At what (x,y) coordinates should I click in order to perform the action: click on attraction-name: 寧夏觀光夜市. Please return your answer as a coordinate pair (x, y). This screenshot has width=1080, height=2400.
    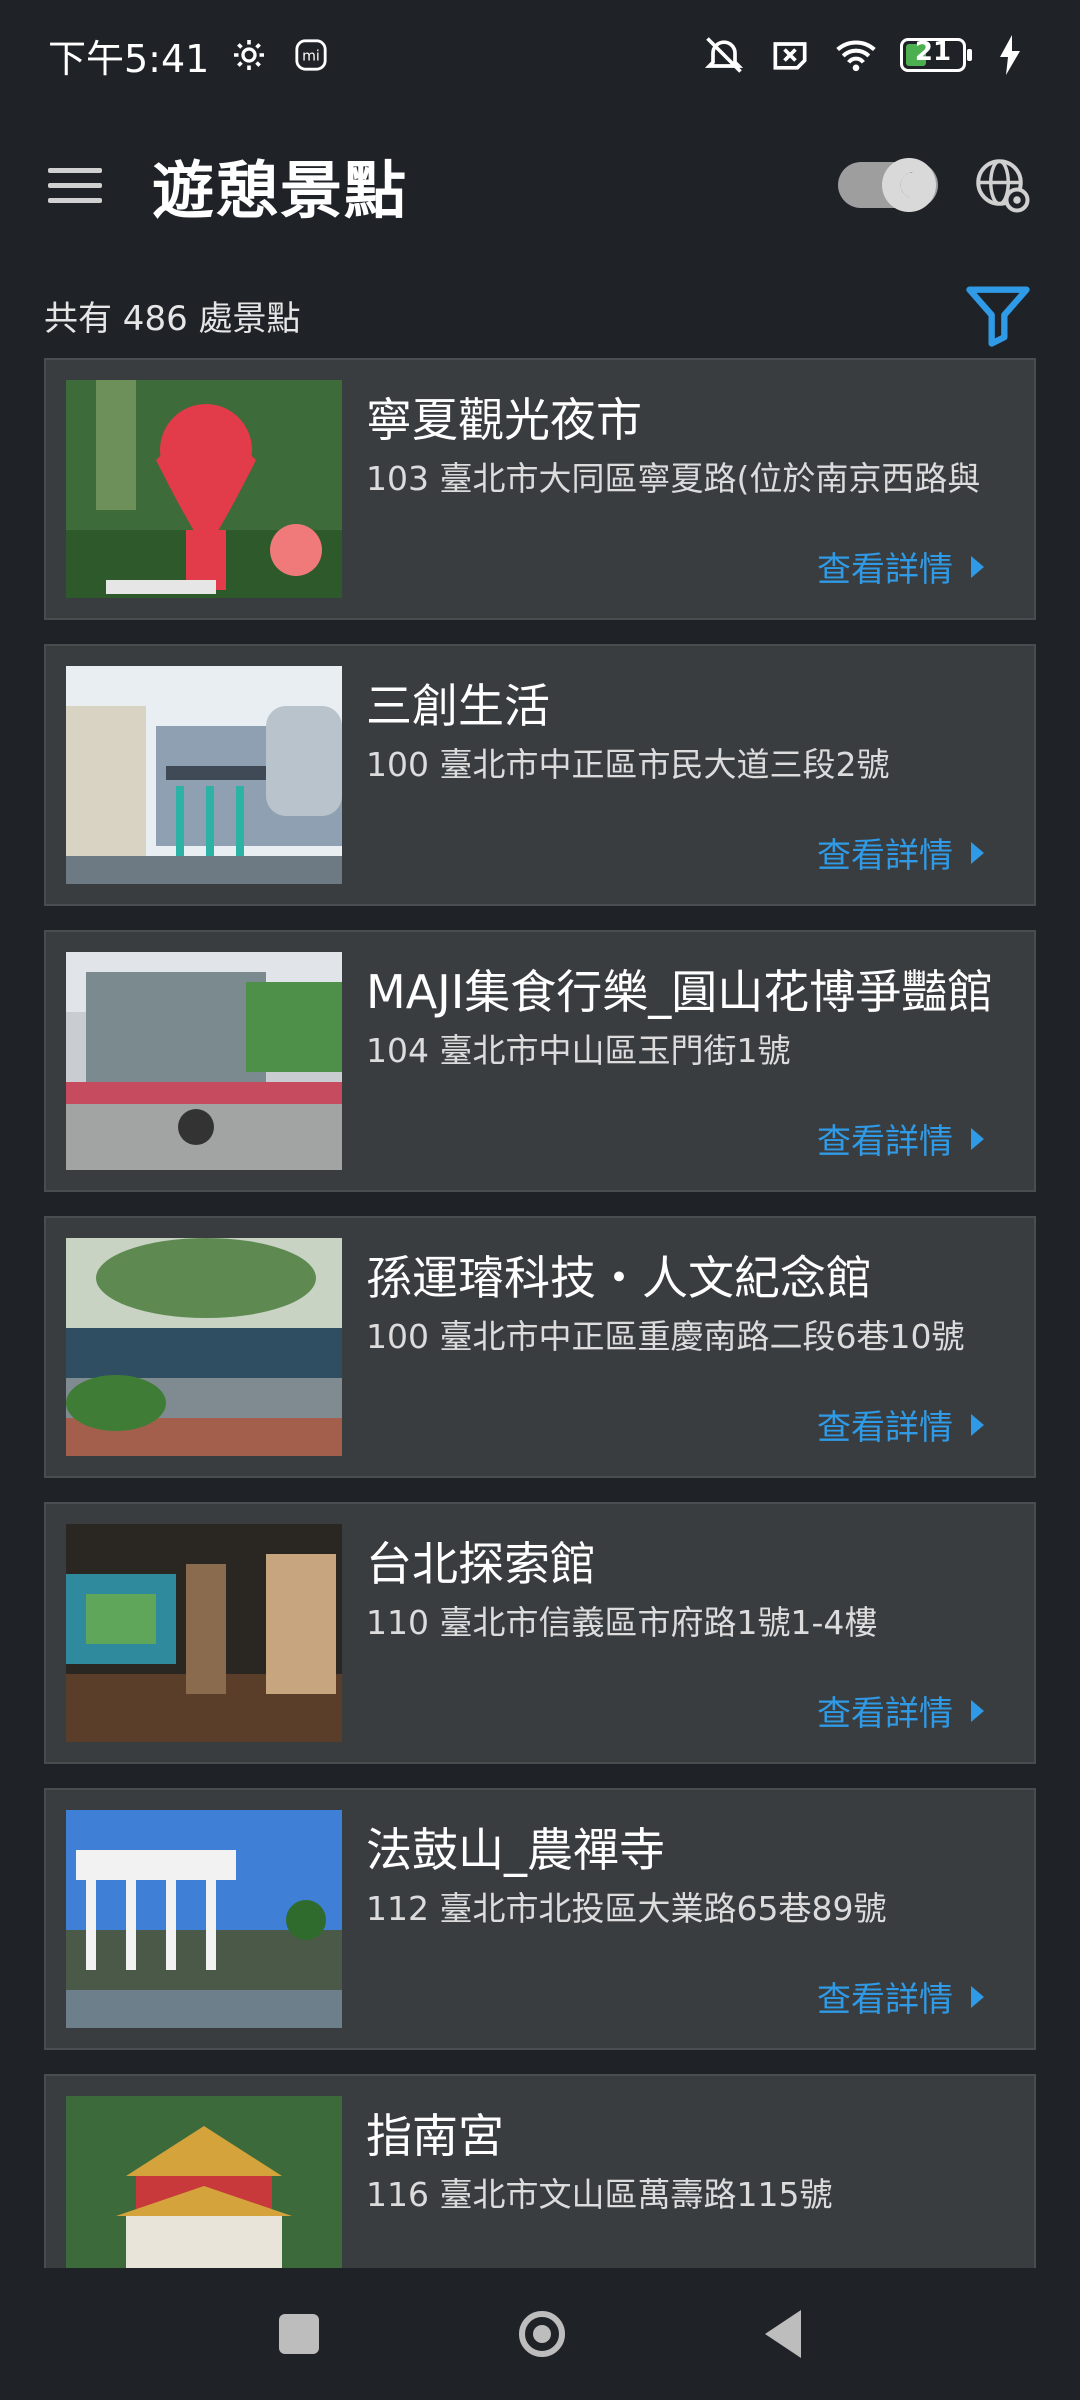
    Looking at the image, I should click on (504, 420).